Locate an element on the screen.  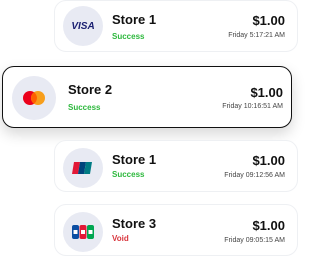
timestamp: Friday 09:12:56 AM is located at coordinates (254, 175).